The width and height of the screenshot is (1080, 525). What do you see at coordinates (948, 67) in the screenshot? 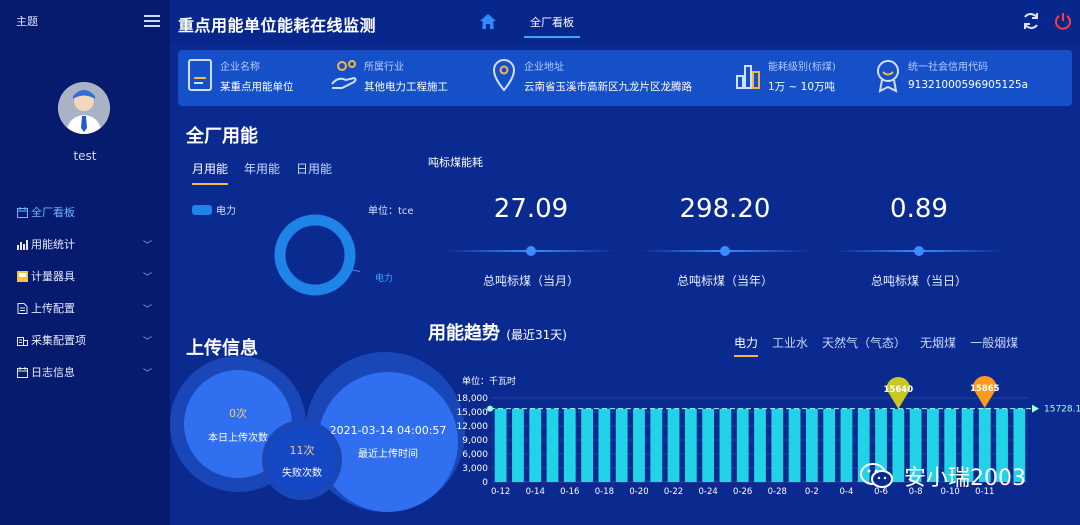
I see `info-label: 统一社会信用代码` at bounding box center [948, 67].